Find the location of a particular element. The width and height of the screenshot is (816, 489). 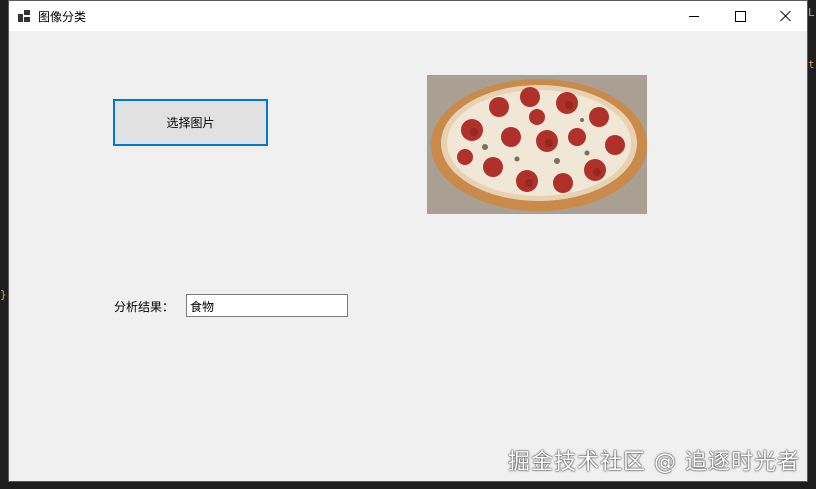

minimize-button is located at coordinates (694, 16).